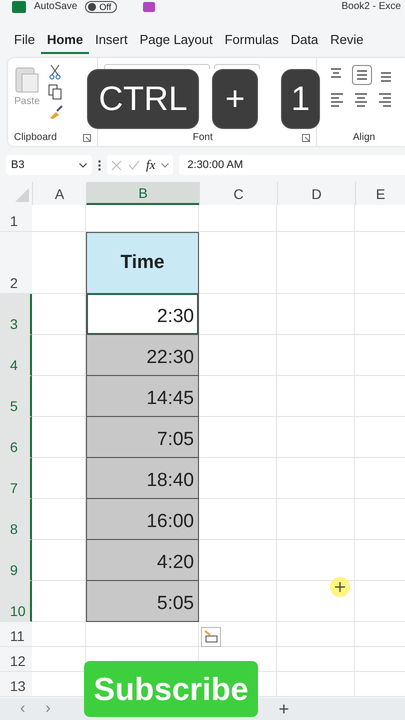  What do you see at coordinates (16, 634) in the screenshot?
I see `row-header: 11` at bounding box center [16, 634].